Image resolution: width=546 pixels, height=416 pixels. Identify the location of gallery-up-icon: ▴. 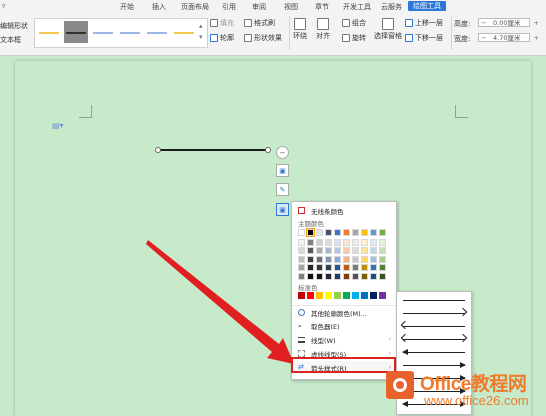
(201, 26).